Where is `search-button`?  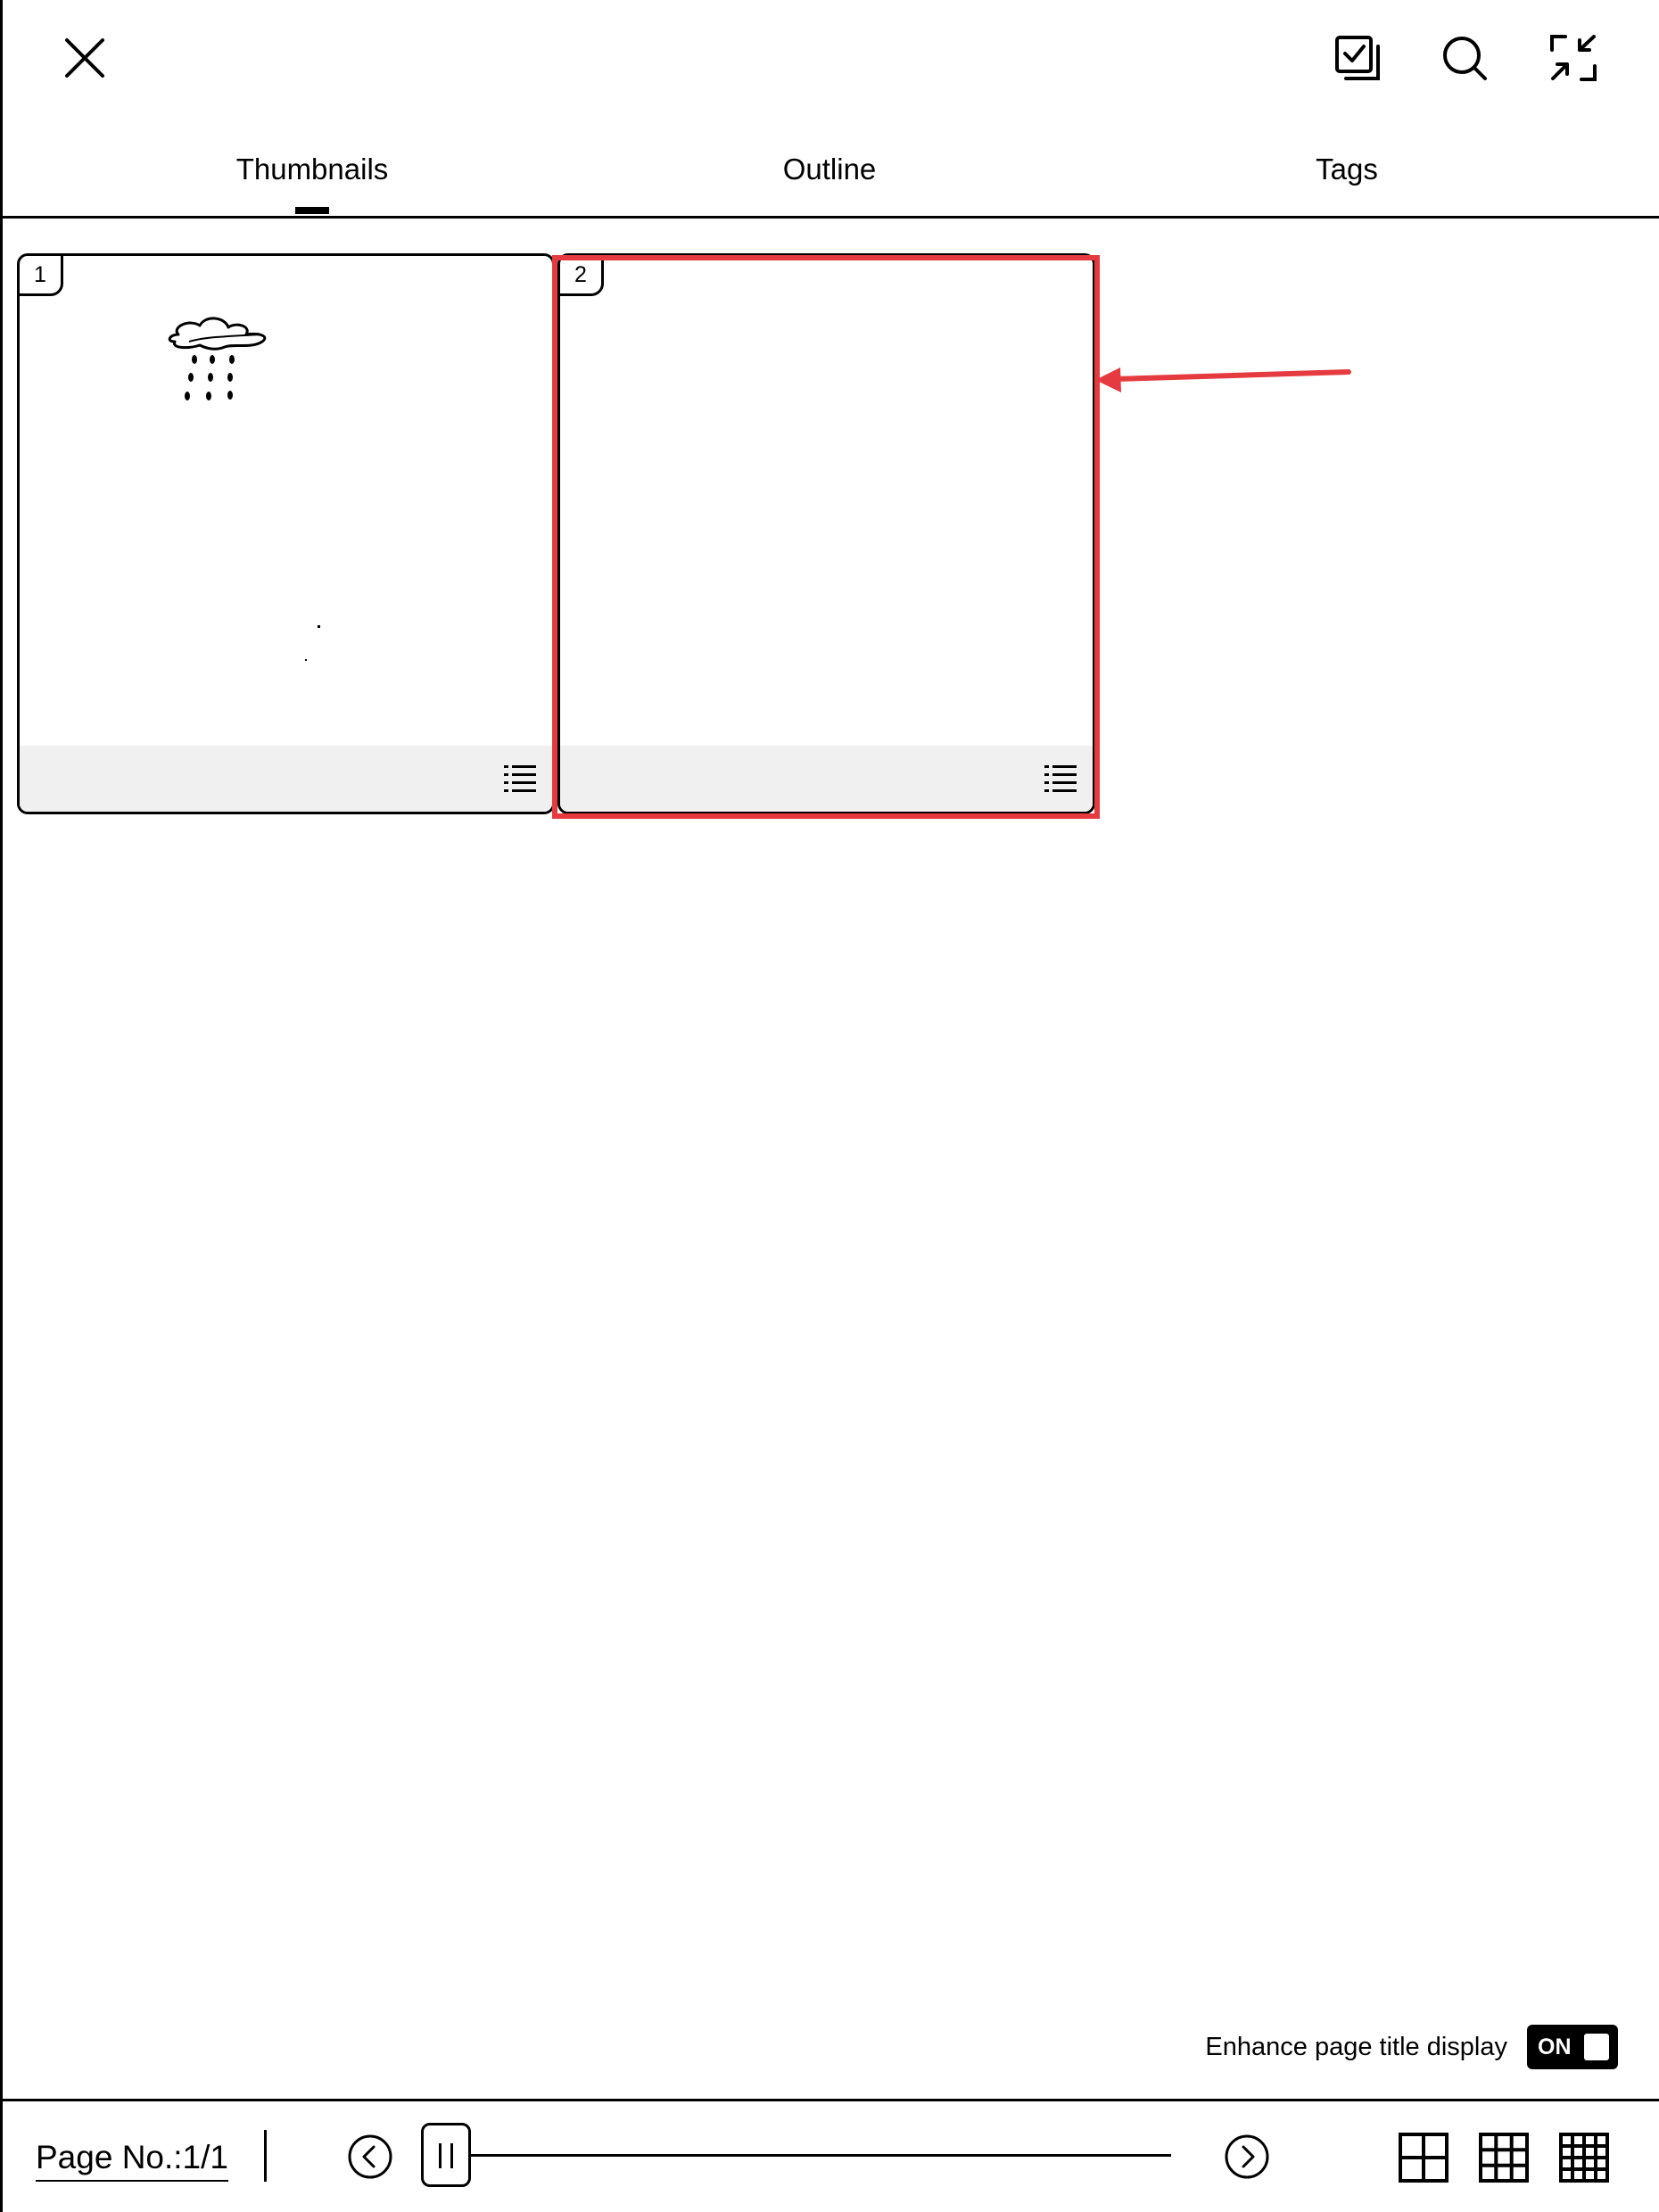
search-button is located at coordinates (1465, 58).